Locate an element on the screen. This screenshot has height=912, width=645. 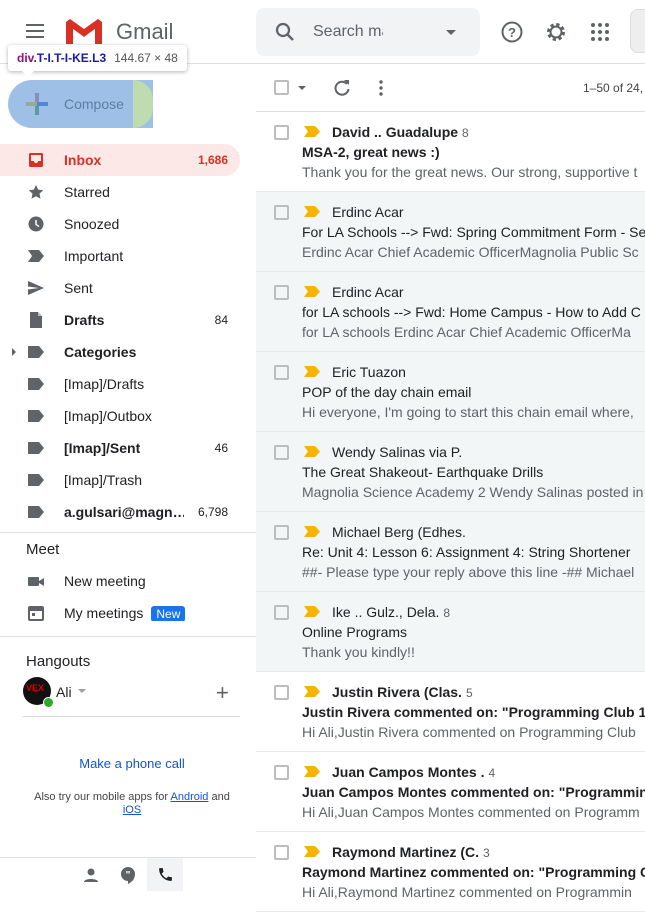
sidebar-item-drafts: Drafts 84 is located at coordinates (120, 320).